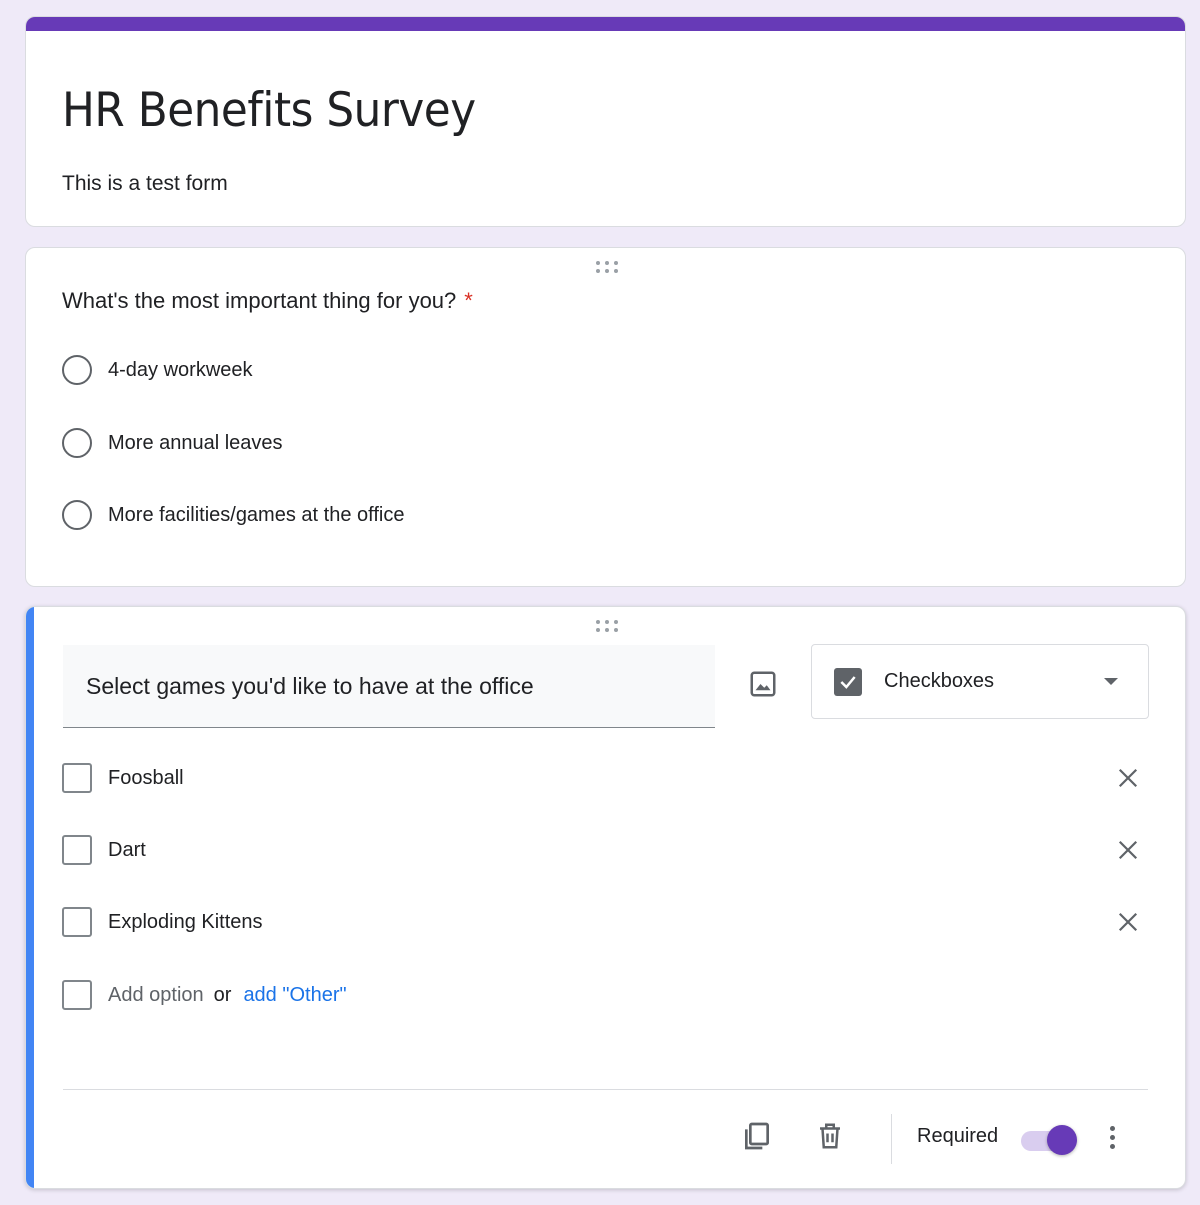  I want to click on or-text: or, so click(222, 994).